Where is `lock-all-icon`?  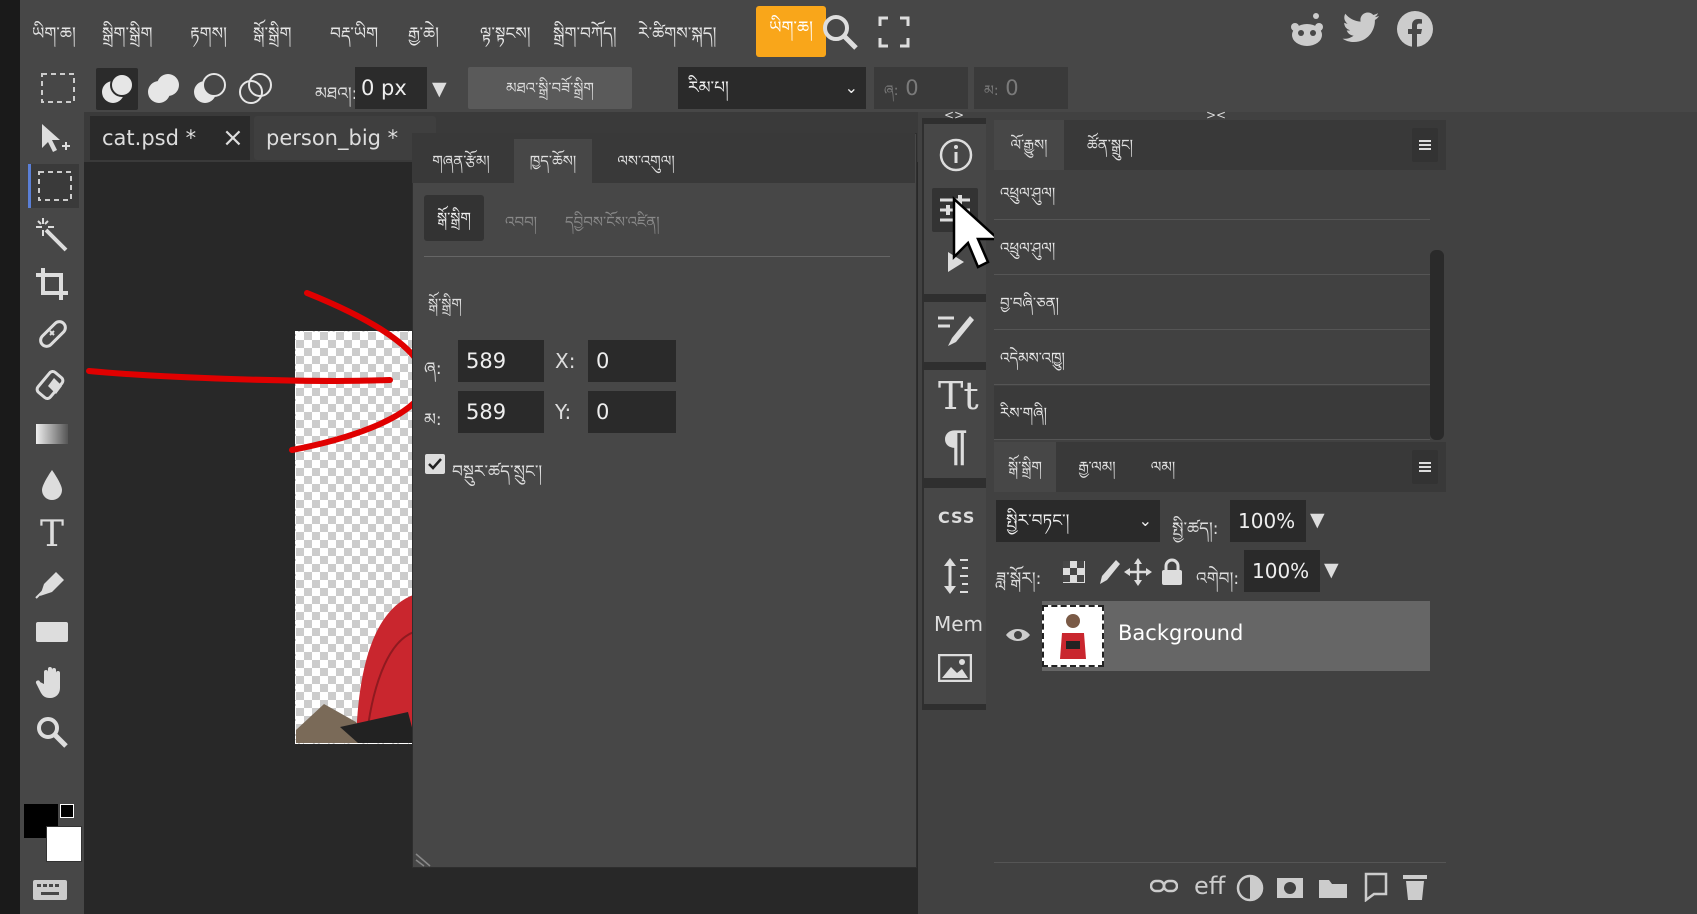
lock-all-icon is located at coordinates (1172, 574).